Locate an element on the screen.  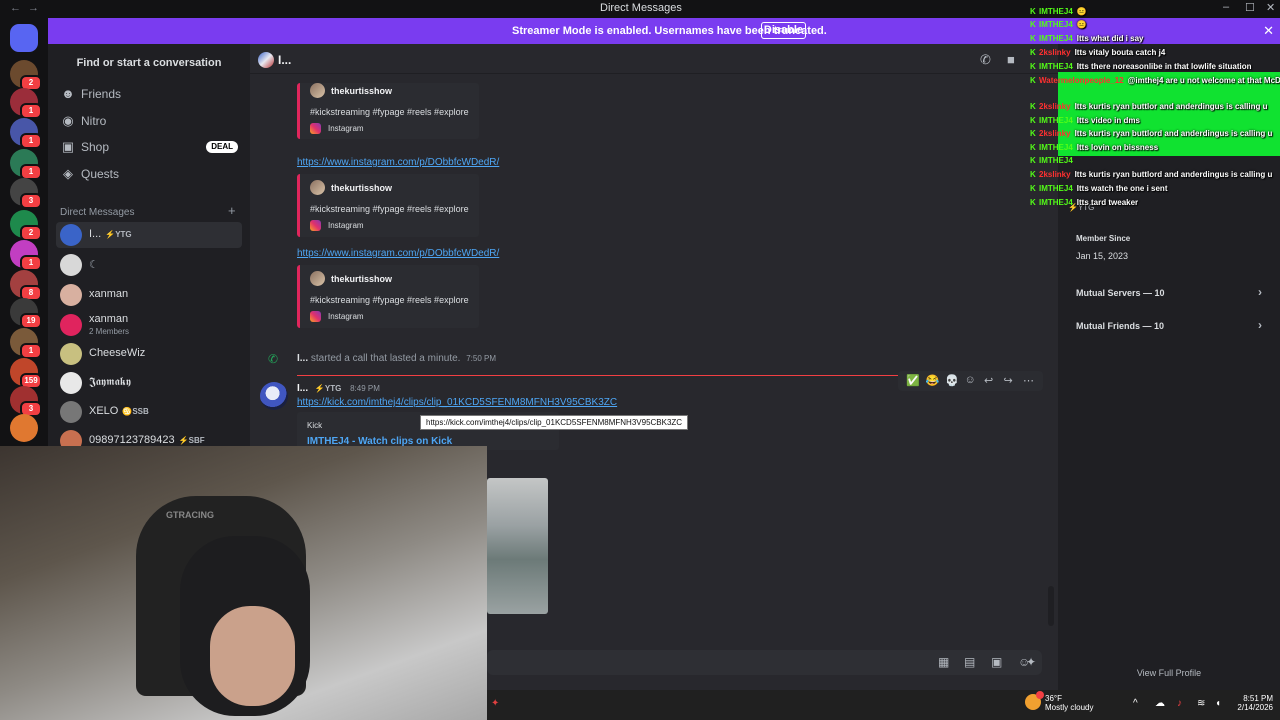
create-dm-plus-icon: + is located at coordinates (232, 210).